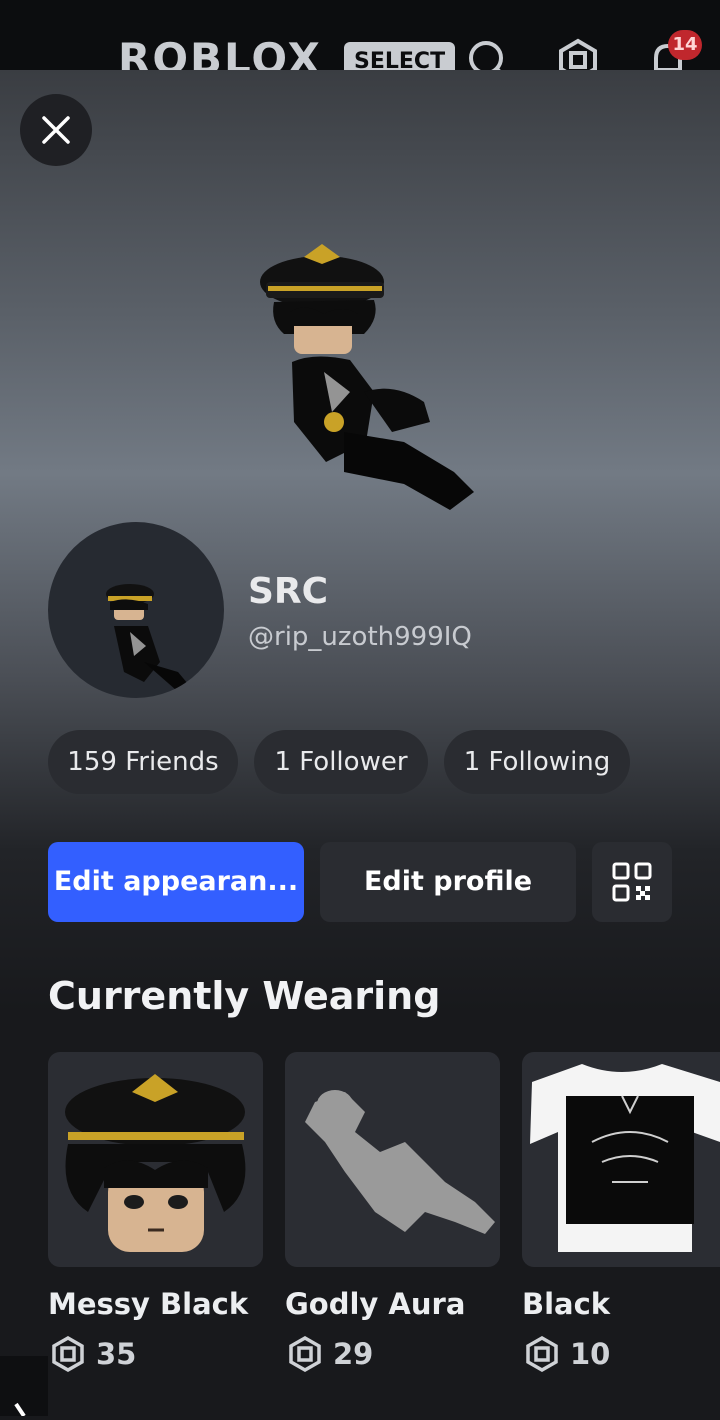 The image size is (720, 1420). I want to click on item-price-value: 35, so click(116, 1354).